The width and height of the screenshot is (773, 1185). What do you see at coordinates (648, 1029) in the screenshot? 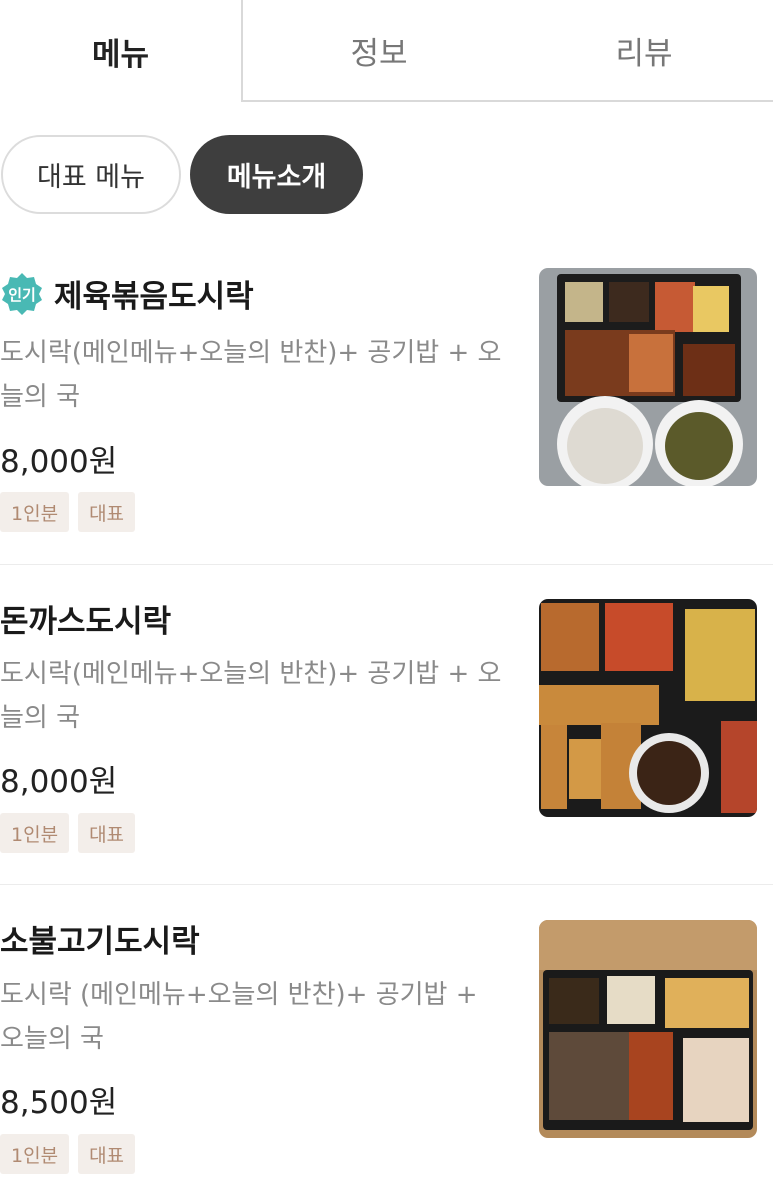
I see `bulgogi-lunchbox-photo` at bounding box center [648, 1029].